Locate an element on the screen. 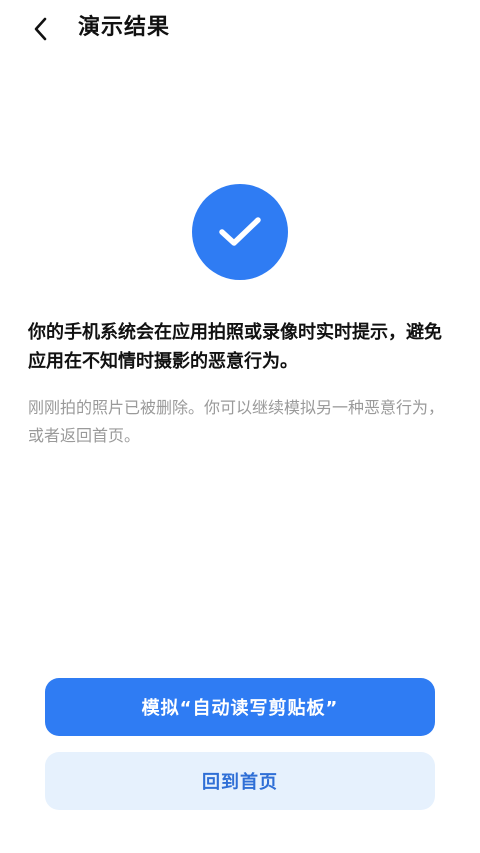 The width and height of the screenshot is (480, 853). header: 演示结果 is located at coordinates (240, 30).